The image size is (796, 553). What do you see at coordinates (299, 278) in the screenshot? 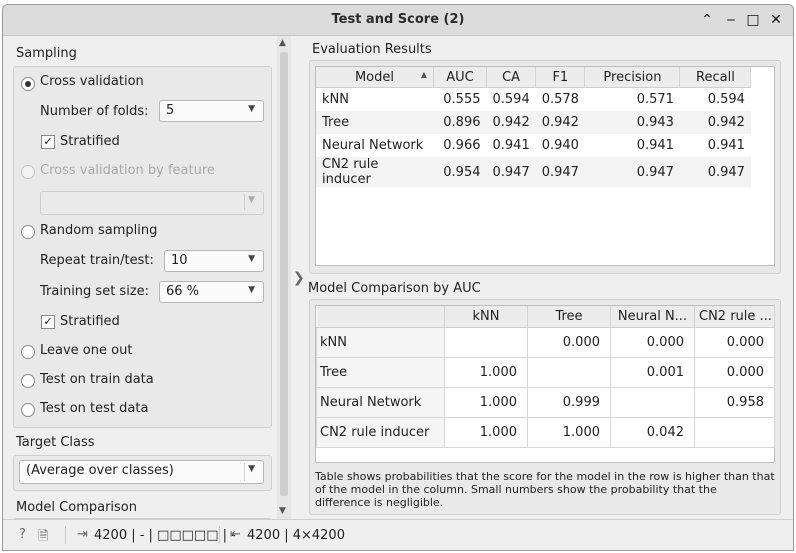
I see `panel-splitter-chevron-icon: ❯` at bounding box center [299, 278].